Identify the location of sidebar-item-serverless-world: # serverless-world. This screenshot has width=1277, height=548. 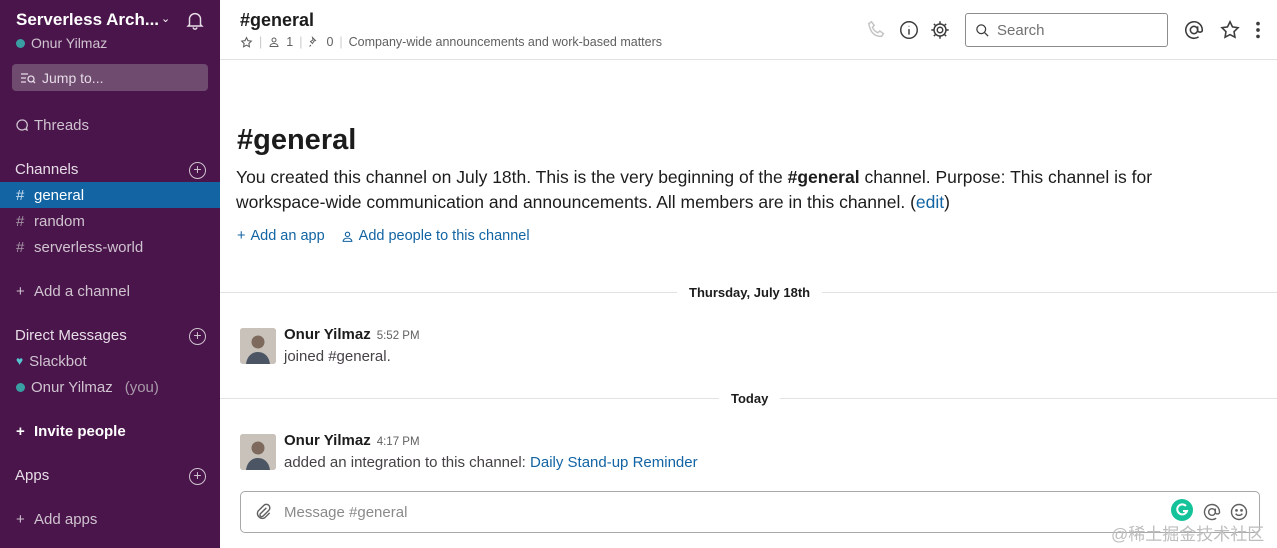
(110, 247).